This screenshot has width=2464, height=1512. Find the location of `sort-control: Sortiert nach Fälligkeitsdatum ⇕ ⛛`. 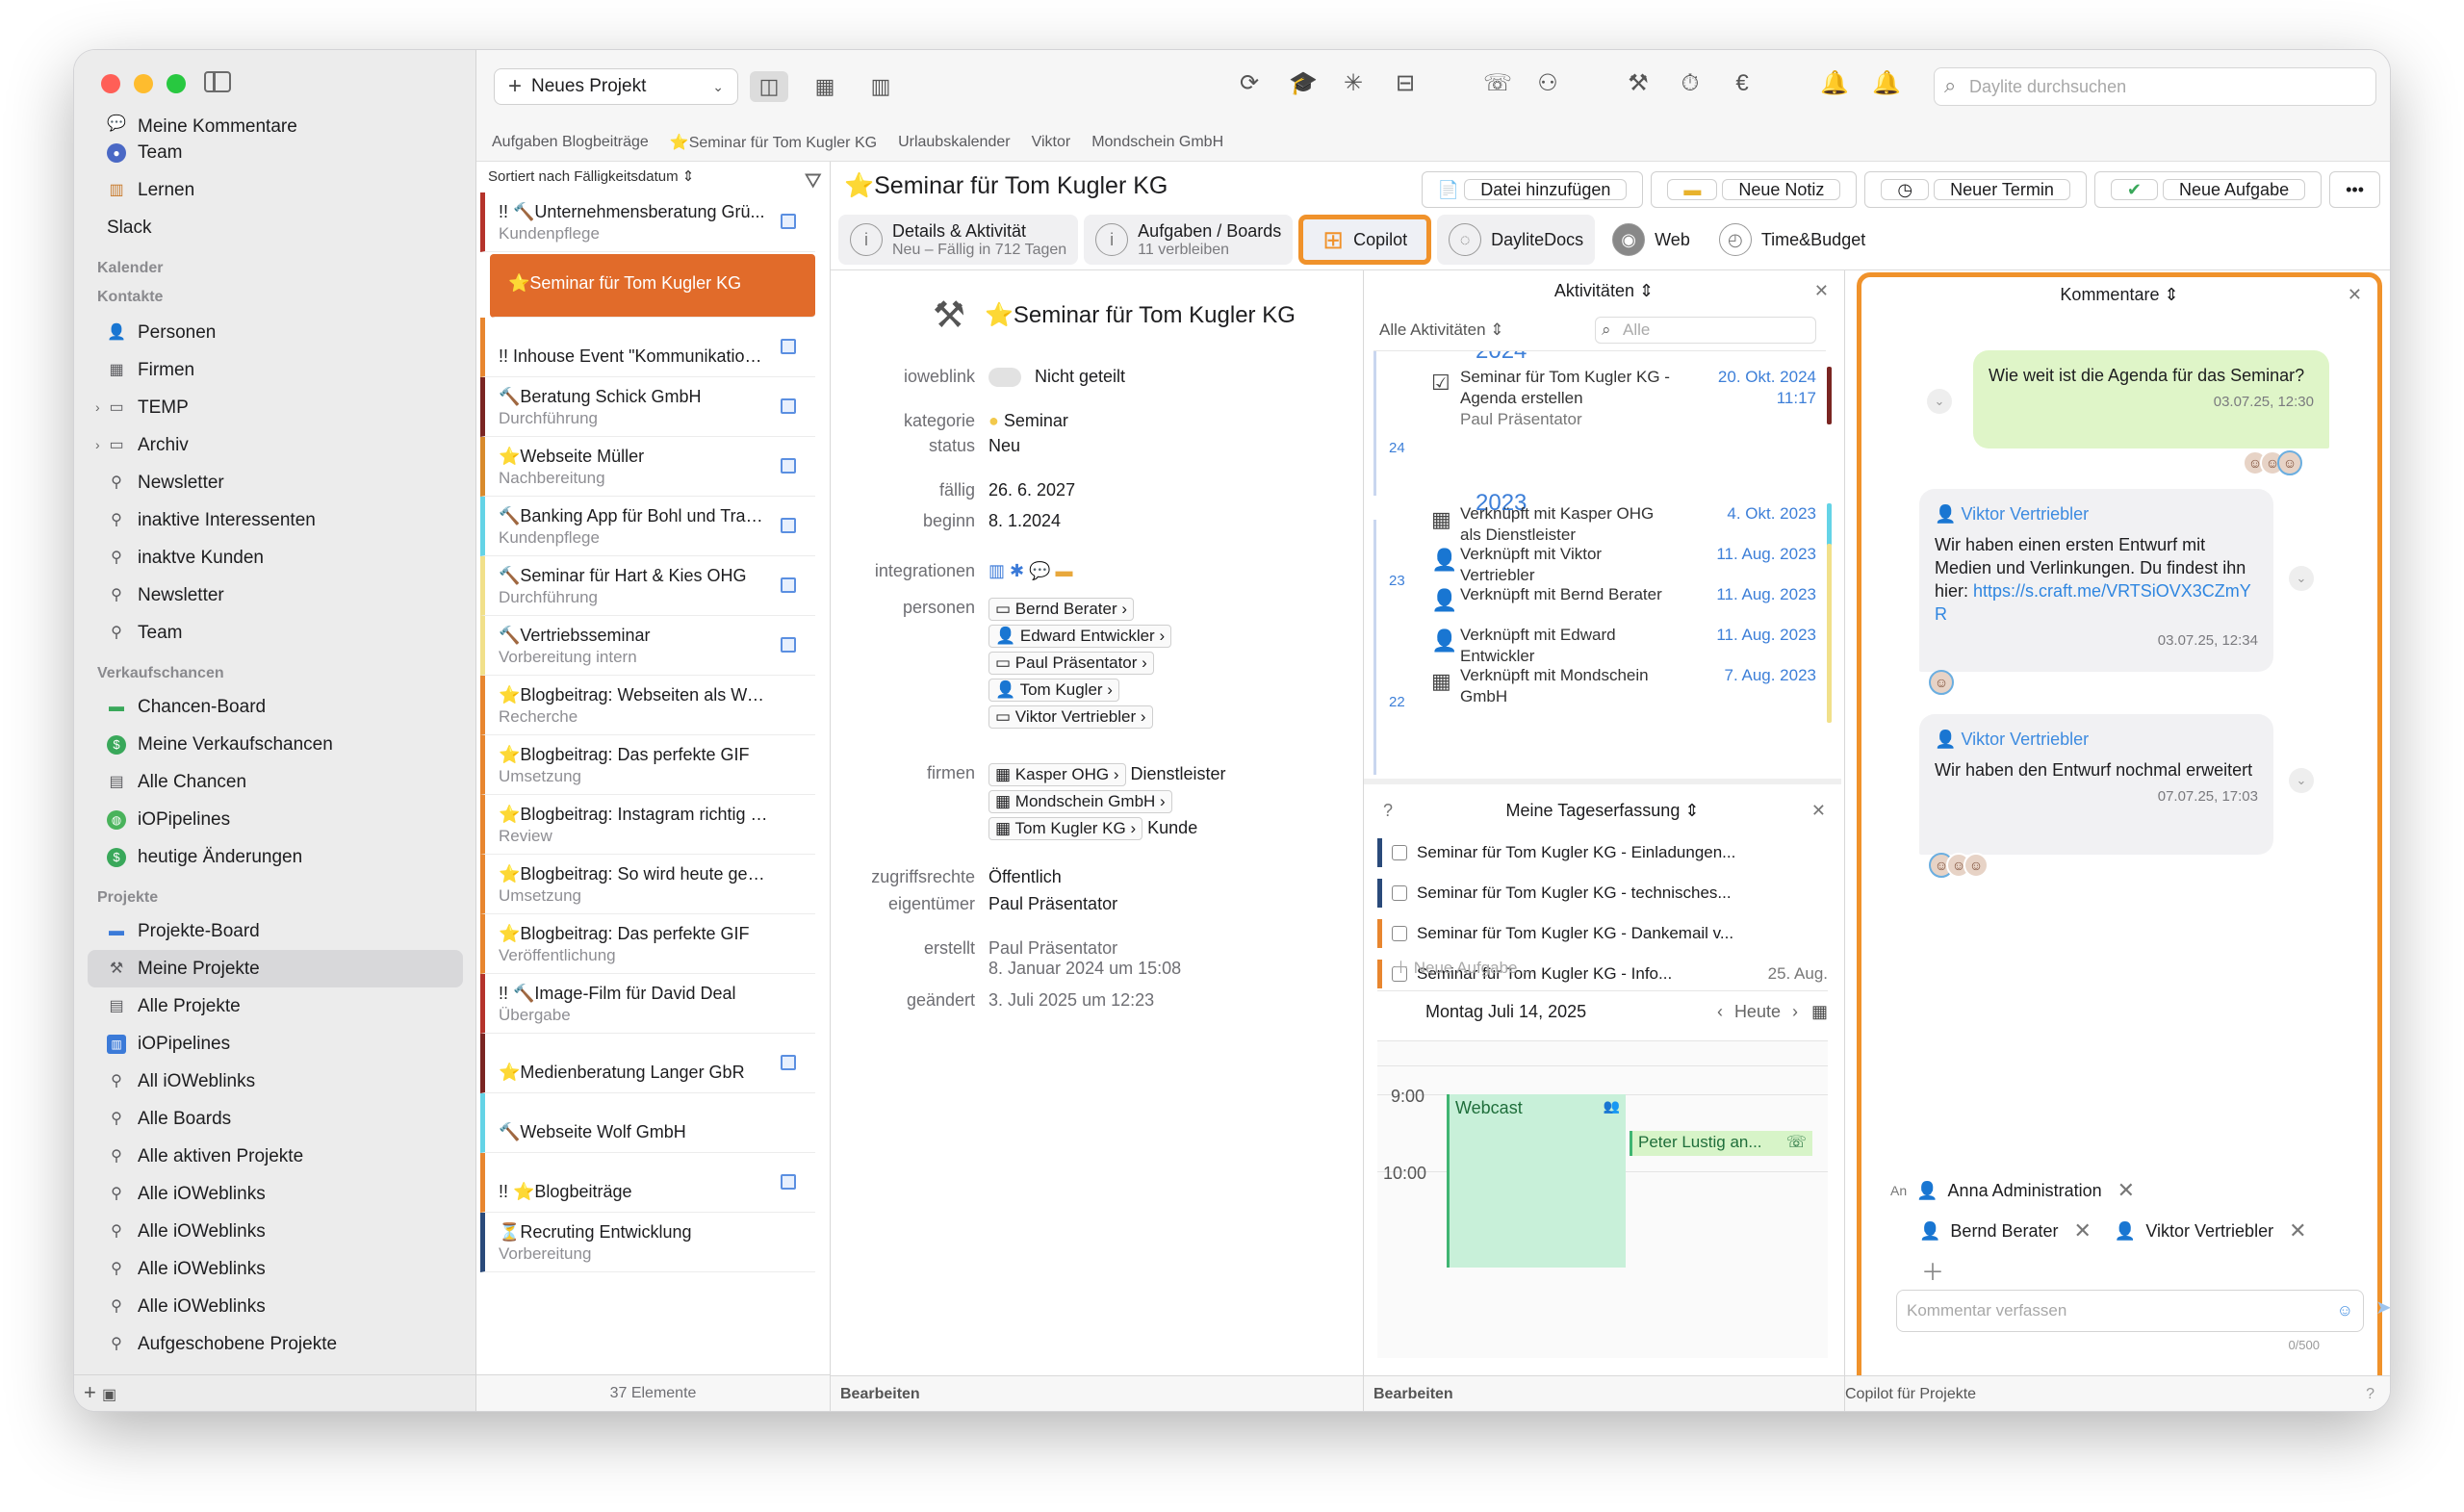

sort-control: Sortiert nach Fälligkeitsdatum ⇕ ⛛ is located at coordinates (653, 177).